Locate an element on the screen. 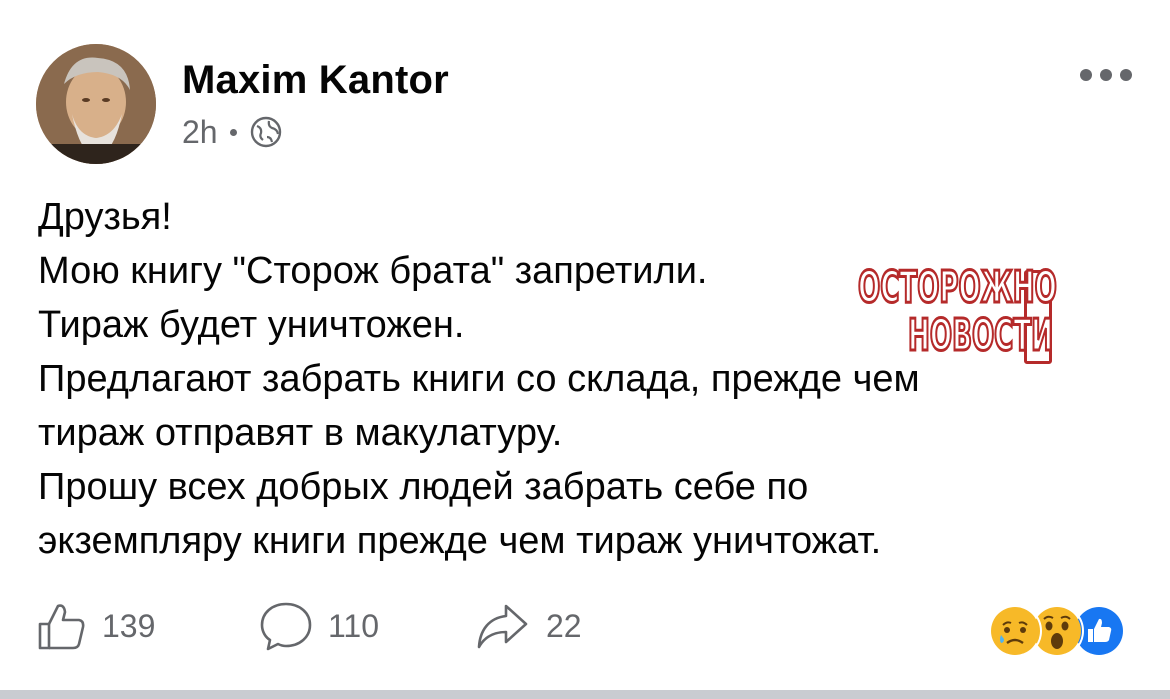 The width and height of the screenshot is (1170, 699). author-avatar is located at coordinates (96, 104).